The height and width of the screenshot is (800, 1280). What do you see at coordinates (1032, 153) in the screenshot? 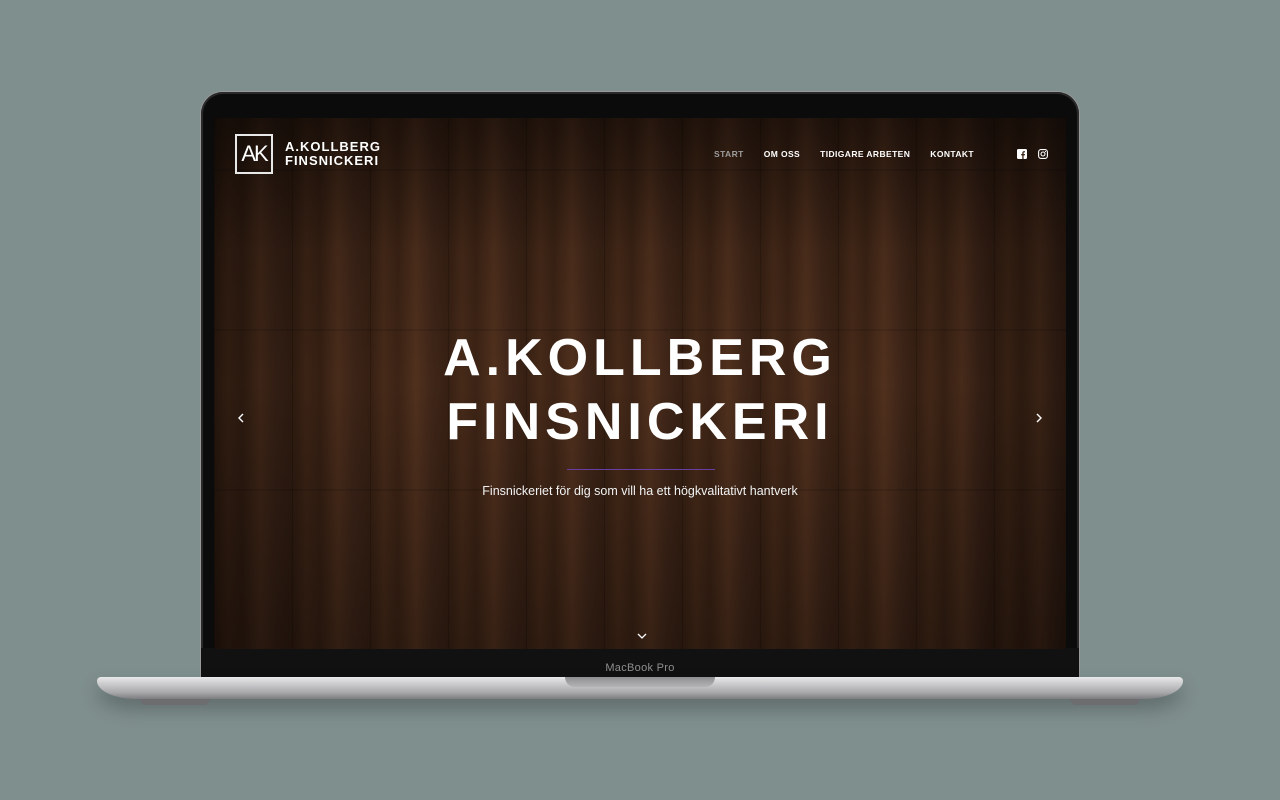
I see `social-links` at bounding box center [1032, 153].